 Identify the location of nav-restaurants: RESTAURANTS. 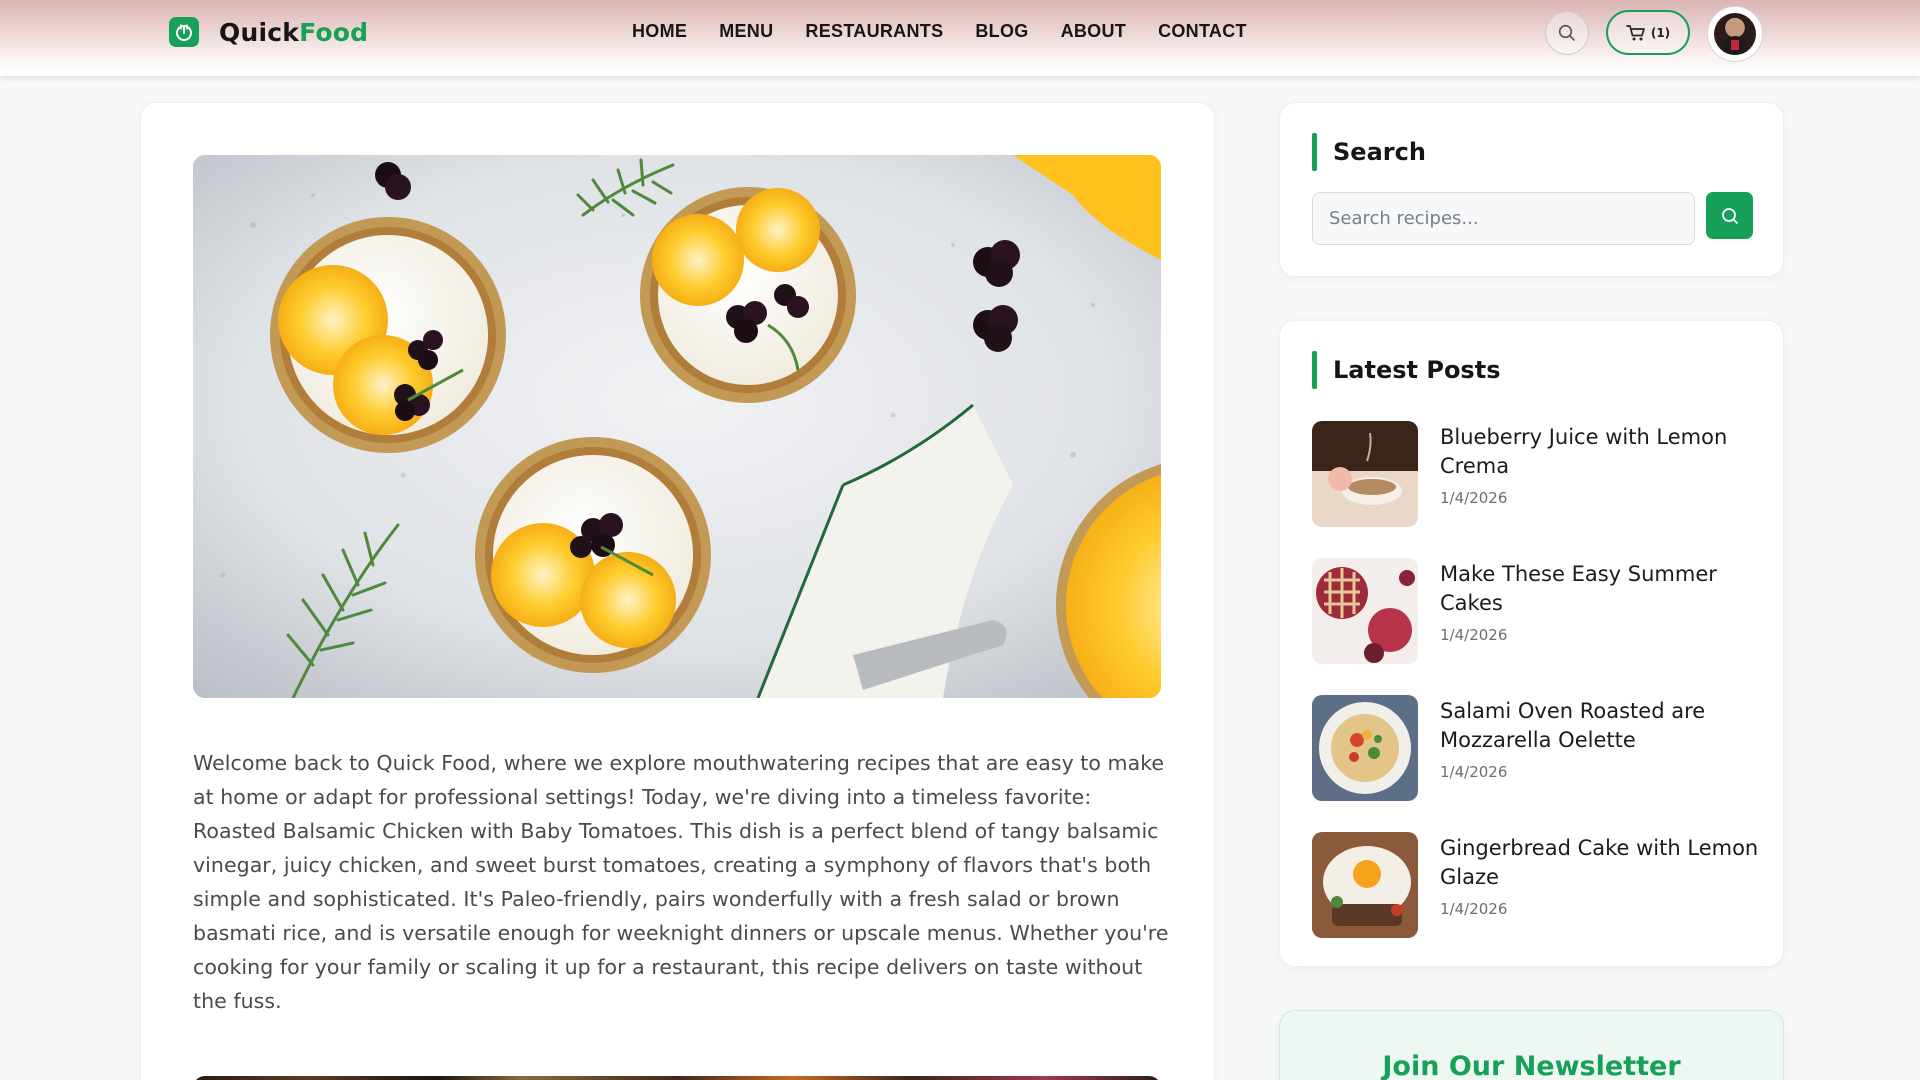
(874, 31).